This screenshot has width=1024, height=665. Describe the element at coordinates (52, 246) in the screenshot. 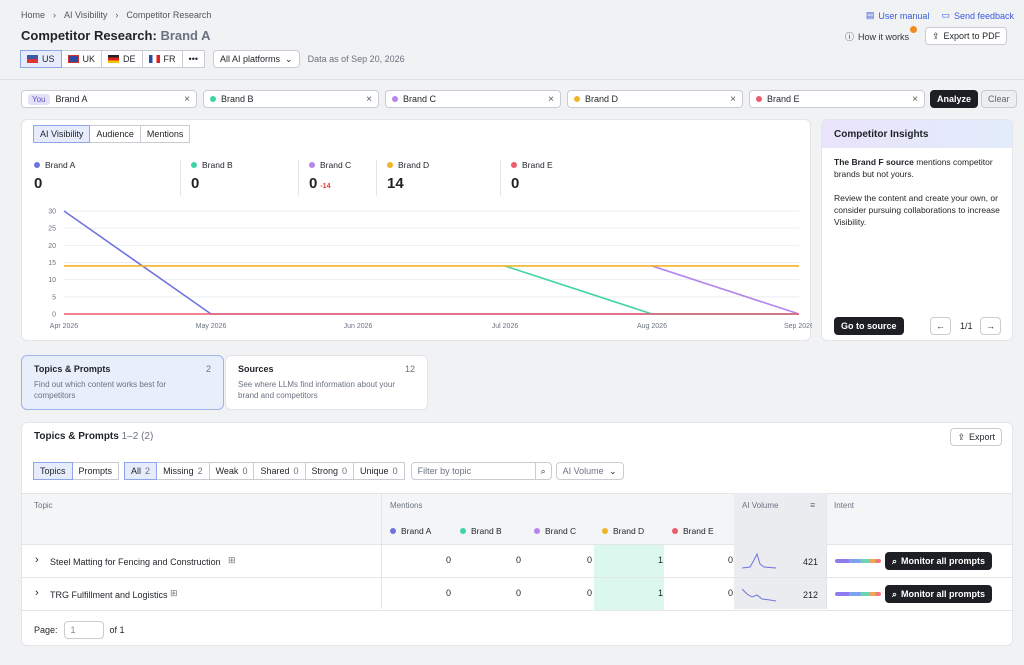

I see `y-tick-label: 20` at that location.